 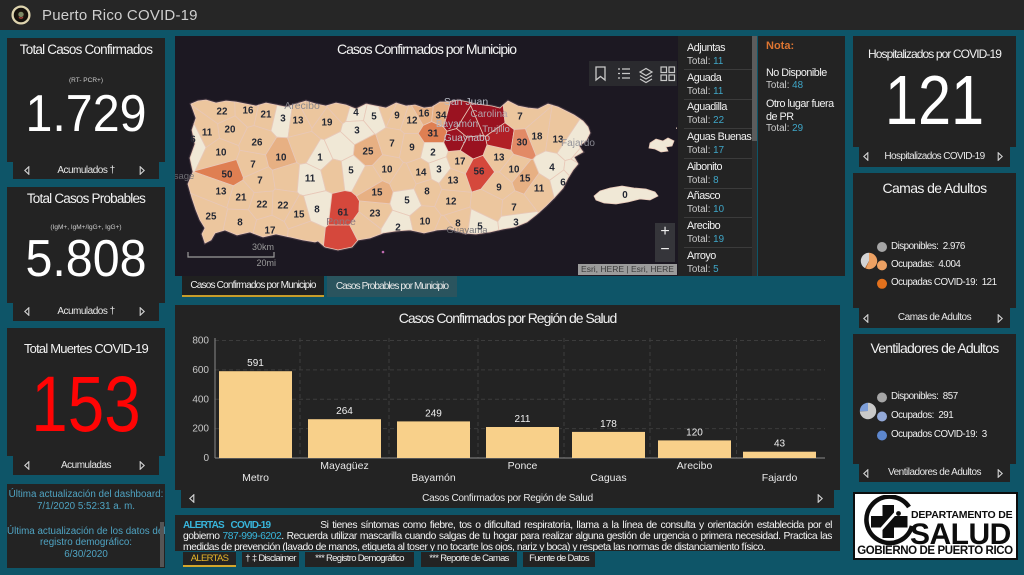 I want to click on svg-text: Metro, so click(x=255, y=478).